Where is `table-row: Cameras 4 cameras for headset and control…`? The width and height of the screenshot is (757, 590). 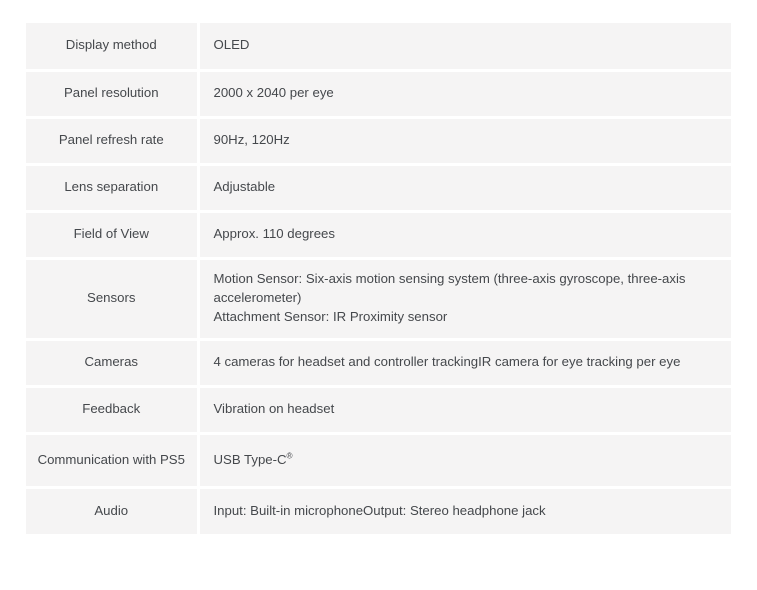
table-row: Cameras 4 cameras for headset and control… is located at coordinates (378, 363).